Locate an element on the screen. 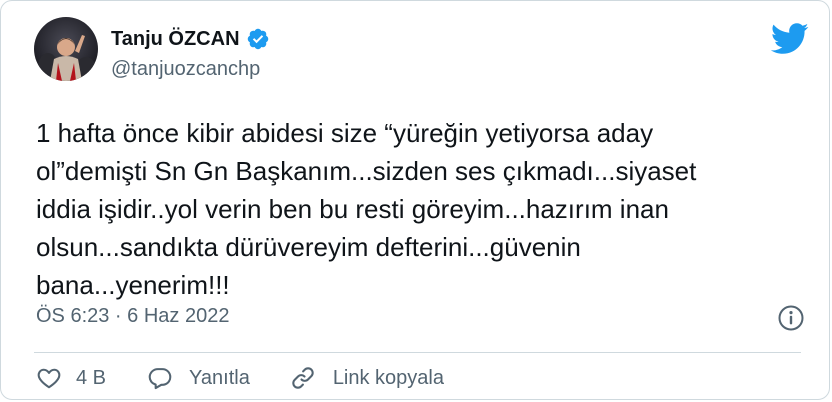 The image size is (832, 402). author-handle: @tanjuozcanchp is located at coordinates (185, 69).